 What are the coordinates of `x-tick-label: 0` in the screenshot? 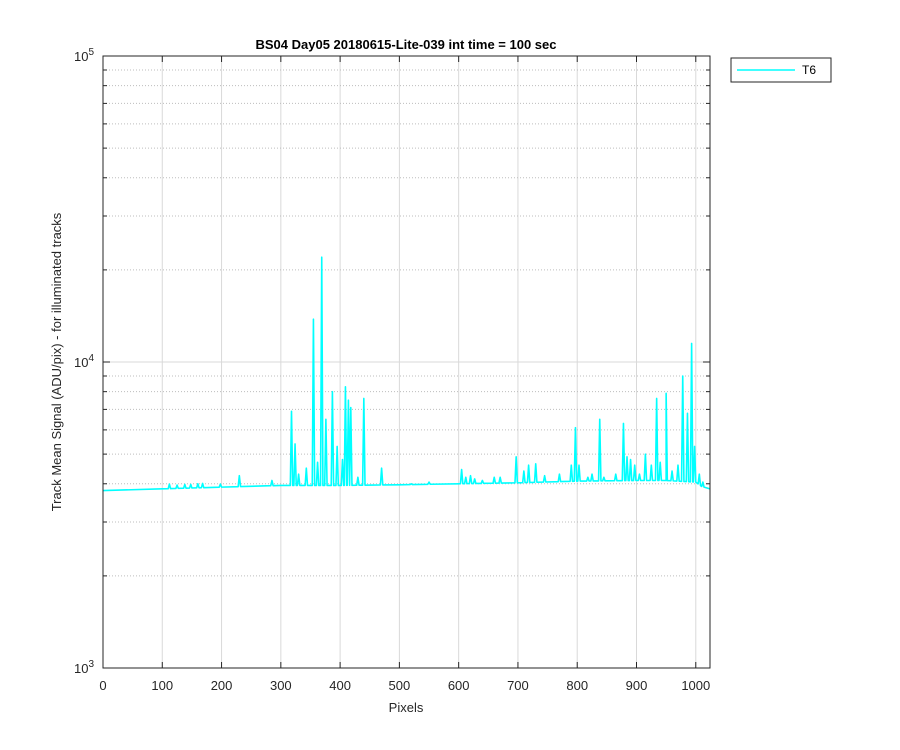 It's located at (102, 685).